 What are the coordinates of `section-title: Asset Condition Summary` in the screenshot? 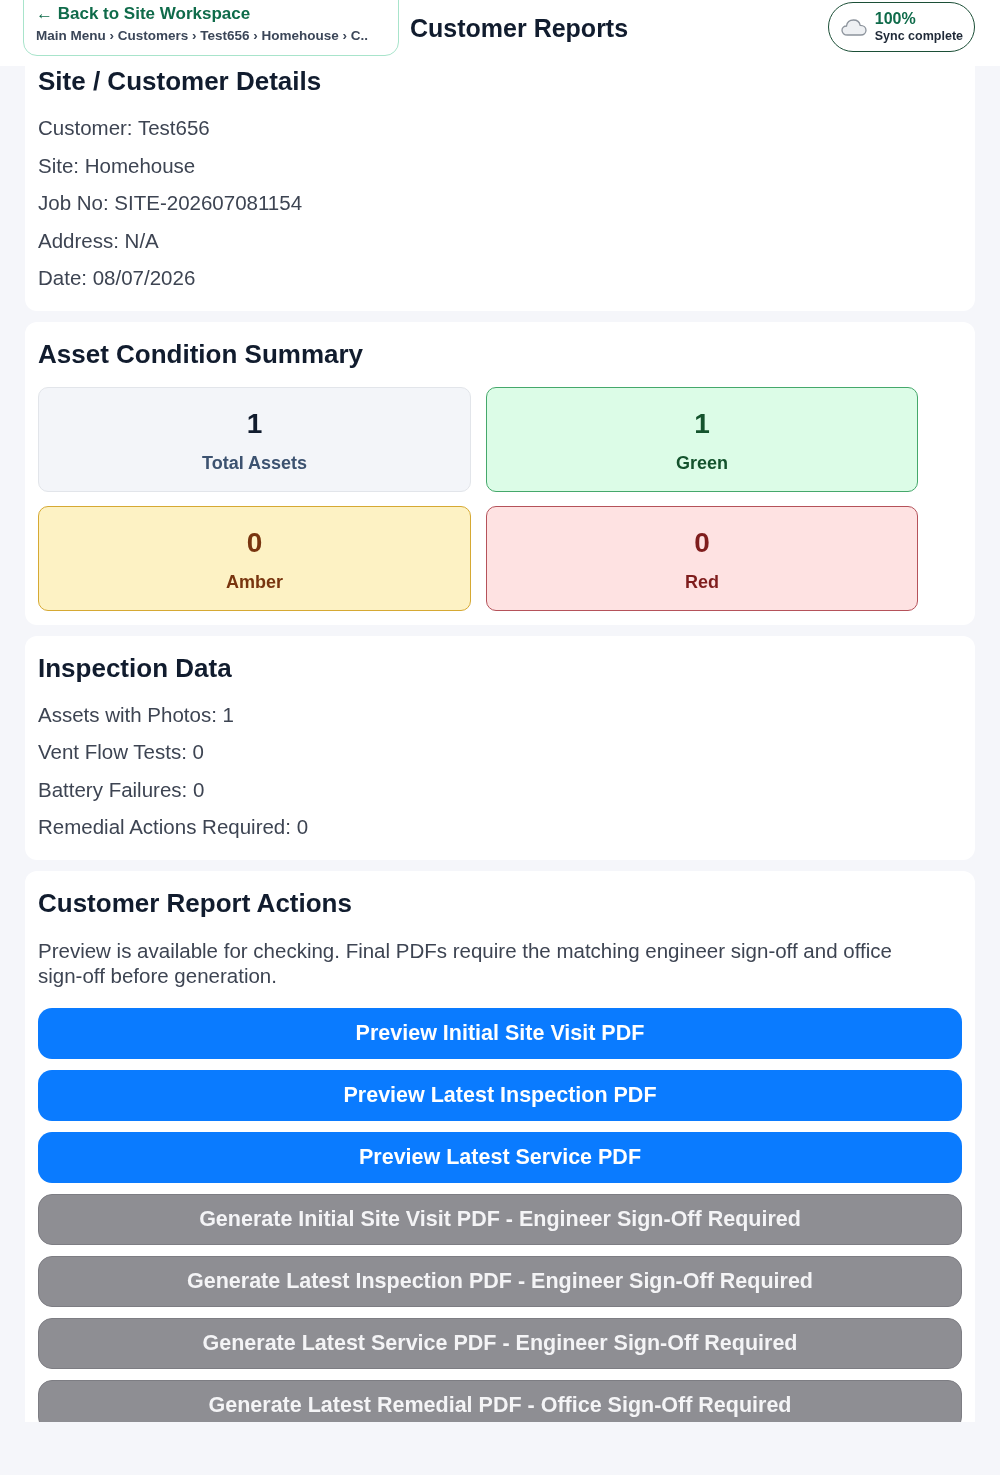 It's located at (201, 353).